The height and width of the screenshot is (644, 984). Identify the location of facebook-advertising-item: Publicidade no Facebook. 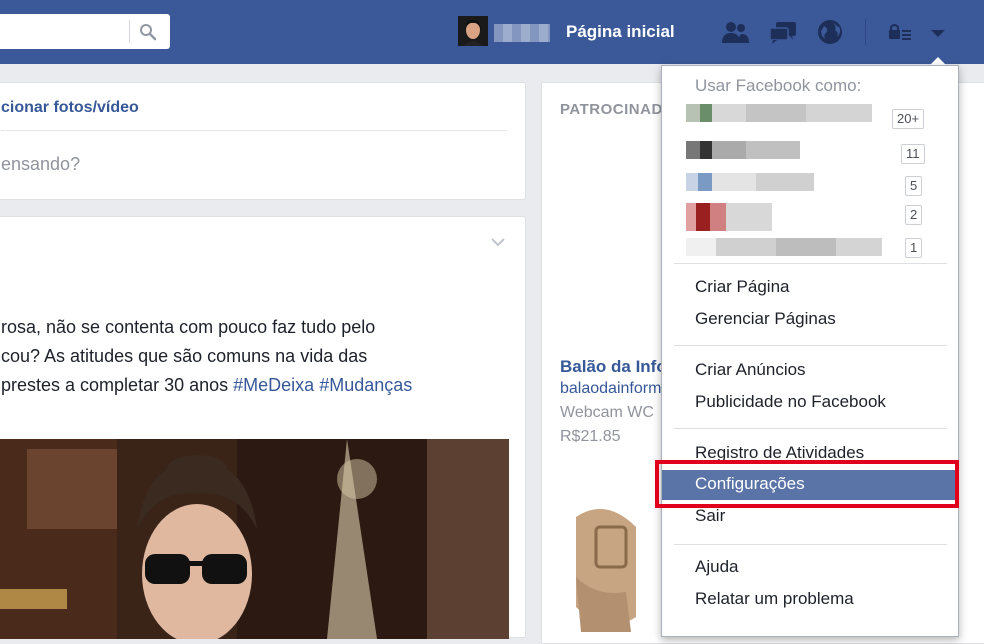
(810, 403).